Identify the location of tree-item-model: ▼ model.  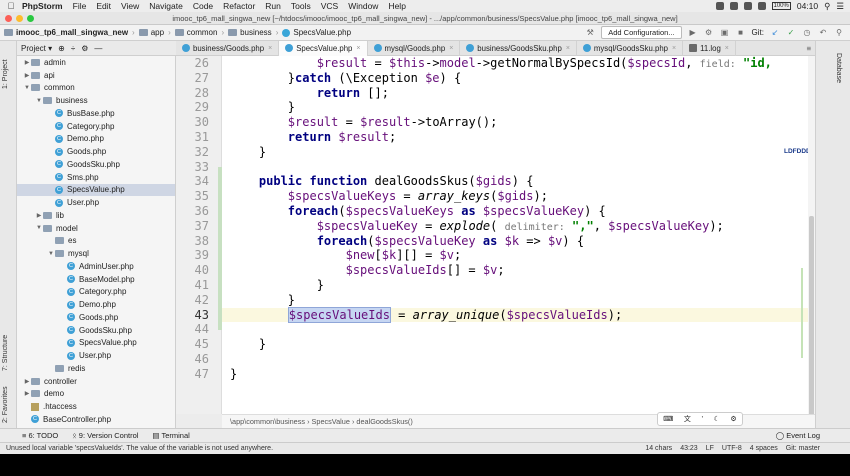
(96, 228).